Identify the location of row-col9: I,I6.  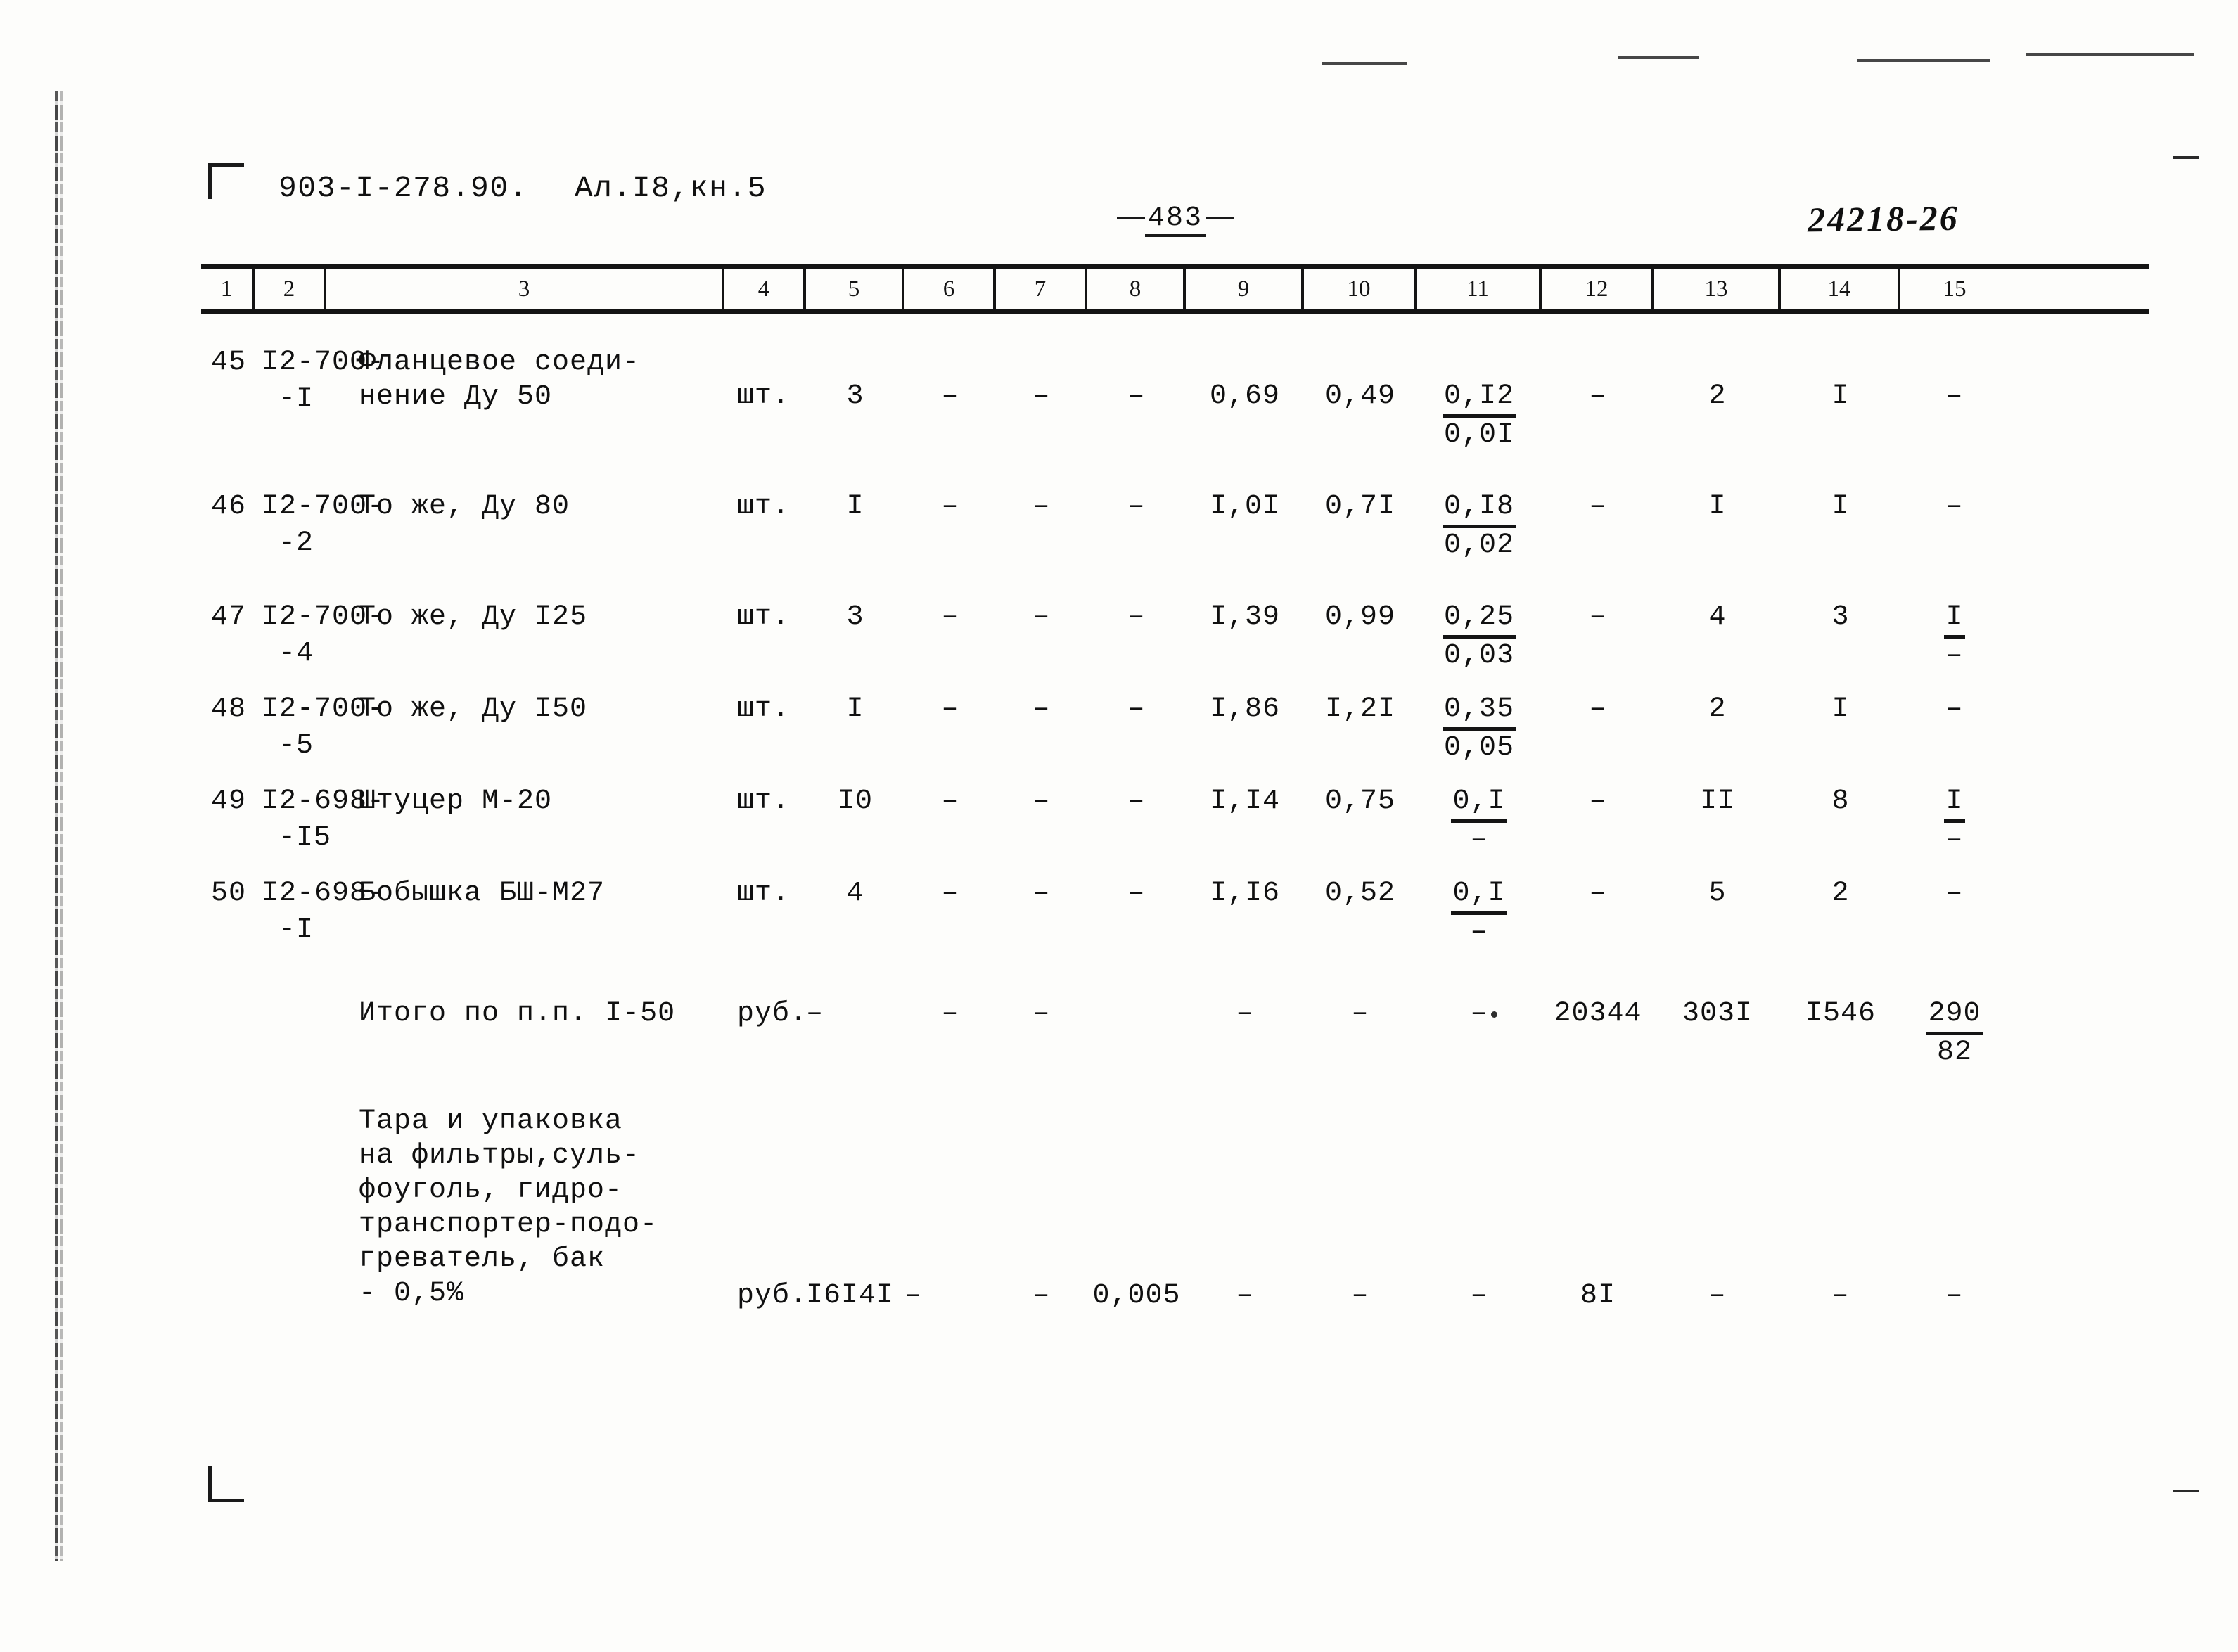
(1244, 893).